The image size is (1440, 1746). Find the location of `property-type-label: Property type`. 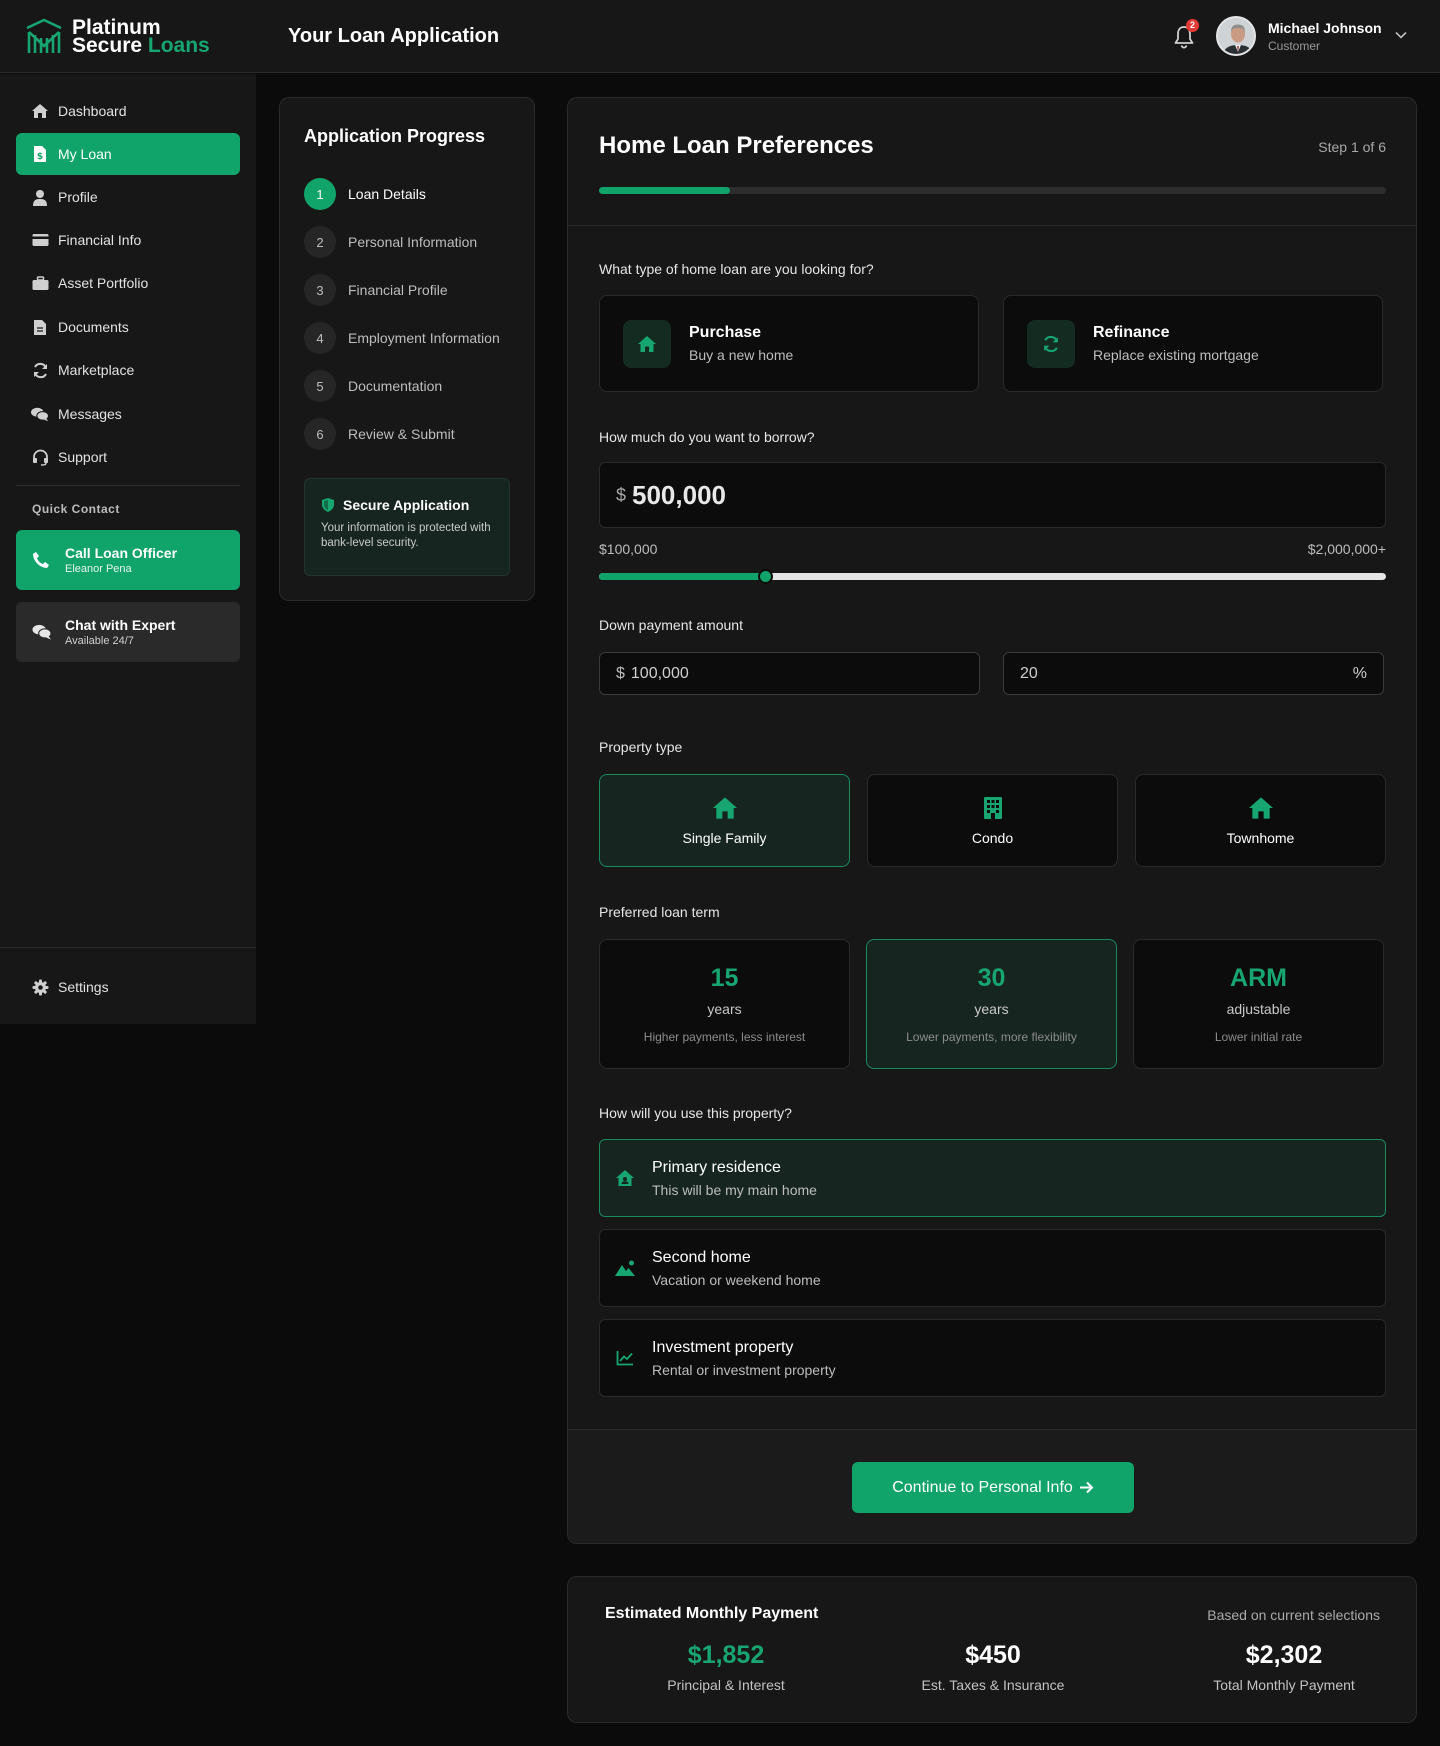

property-type-label: Property type is located at coordinates (641, 747).